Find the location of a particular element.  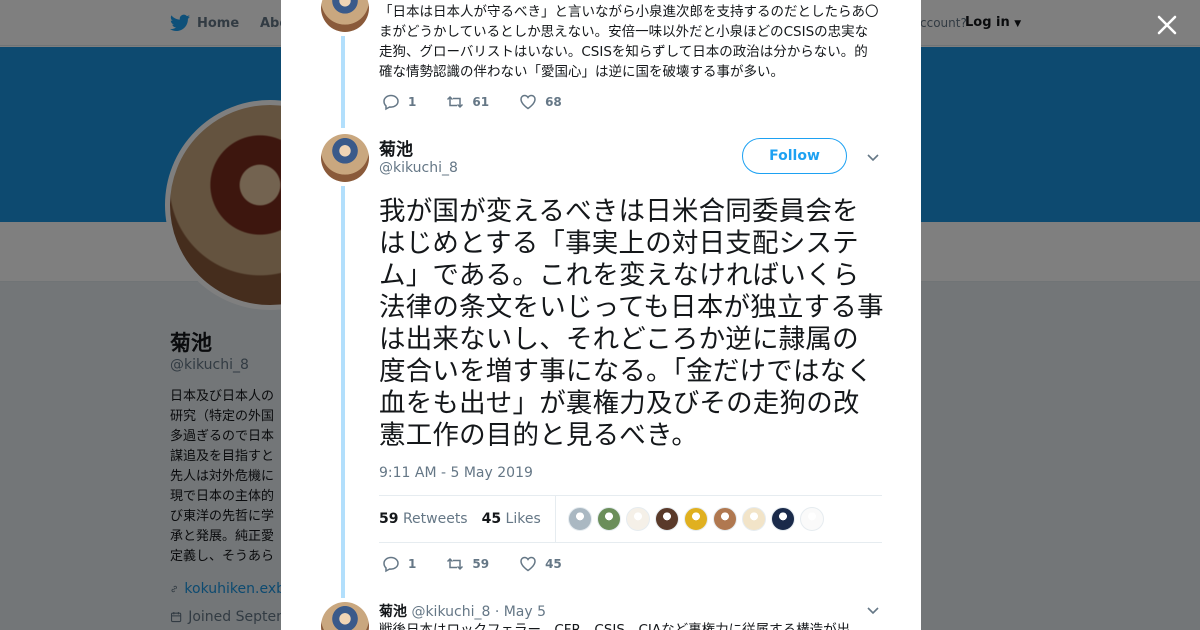

main-tweet-author-handle: @kikuchi_8 is located at coordinates (418, 168).